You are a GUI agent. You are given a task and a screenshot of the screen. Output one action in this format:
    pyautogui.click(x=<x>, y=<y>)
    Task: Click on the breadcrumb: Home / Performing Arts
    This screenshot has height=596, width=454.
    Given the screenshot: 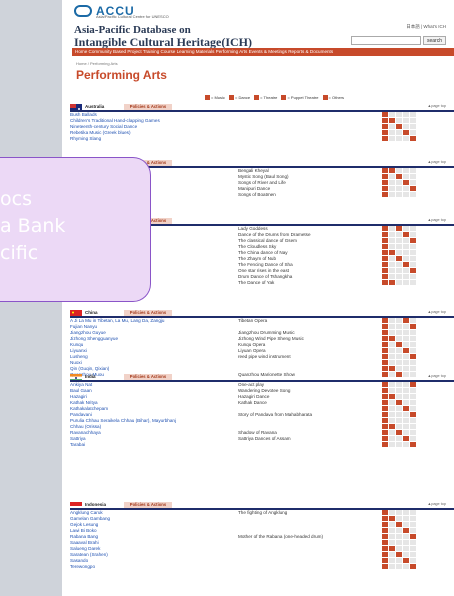 What is the action you would take?
    pyautogui.click(x=97, y=63)
    